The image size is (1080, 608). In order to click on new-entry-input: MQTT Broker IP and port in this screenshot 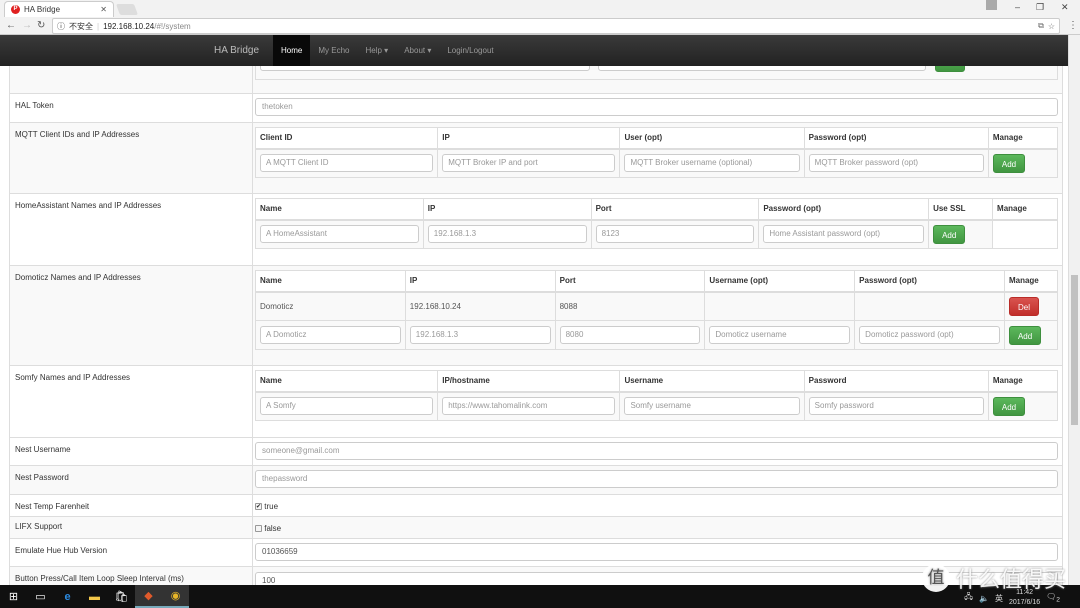, I will do `click(529, 163)`.